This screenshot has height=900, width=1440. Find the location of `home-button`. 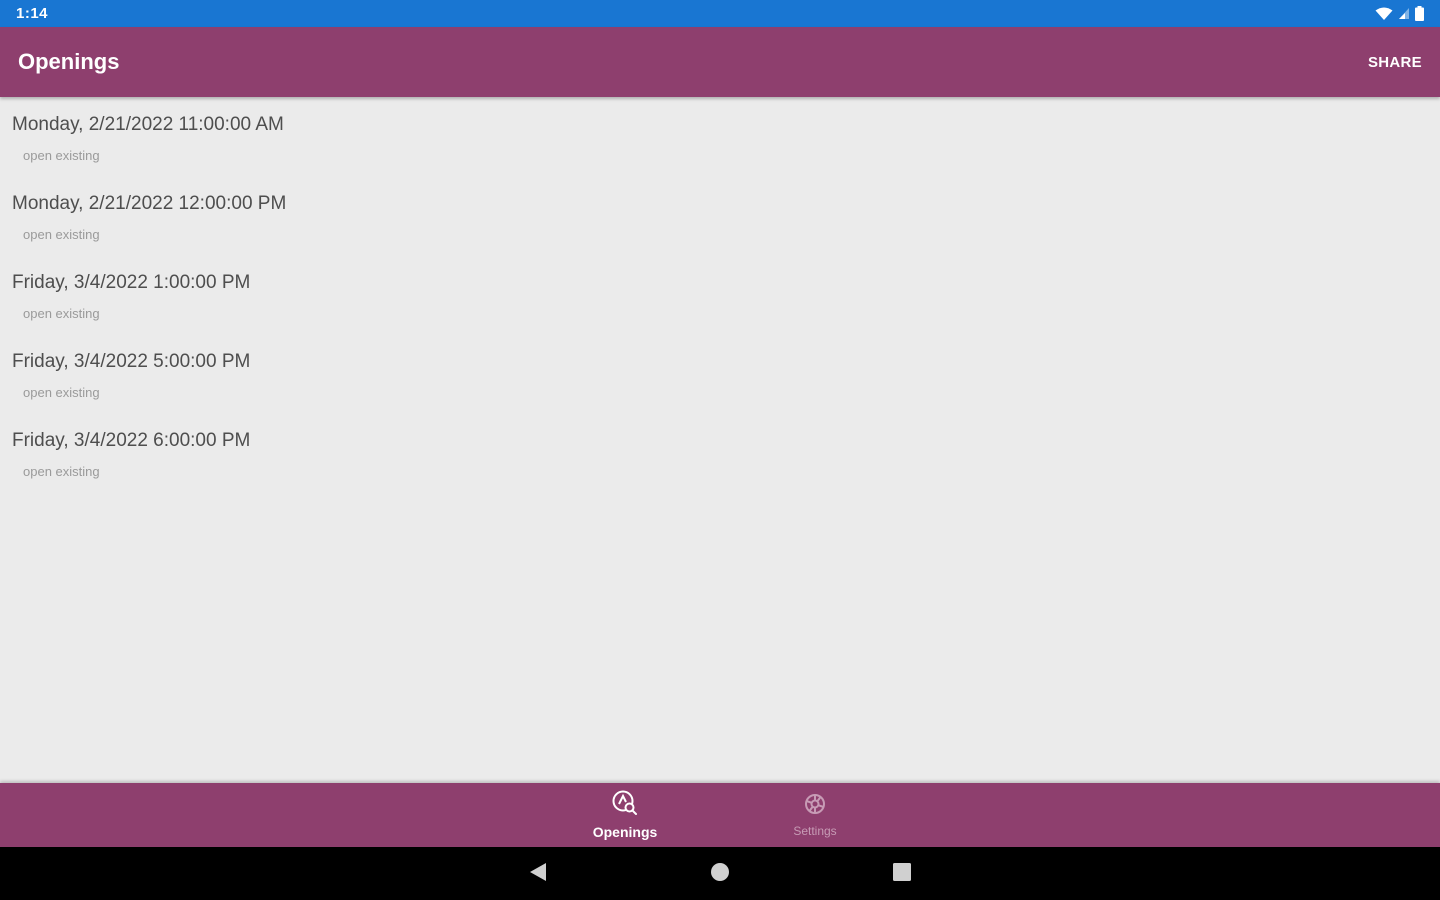

home-button is located at coordinates (720, 874).